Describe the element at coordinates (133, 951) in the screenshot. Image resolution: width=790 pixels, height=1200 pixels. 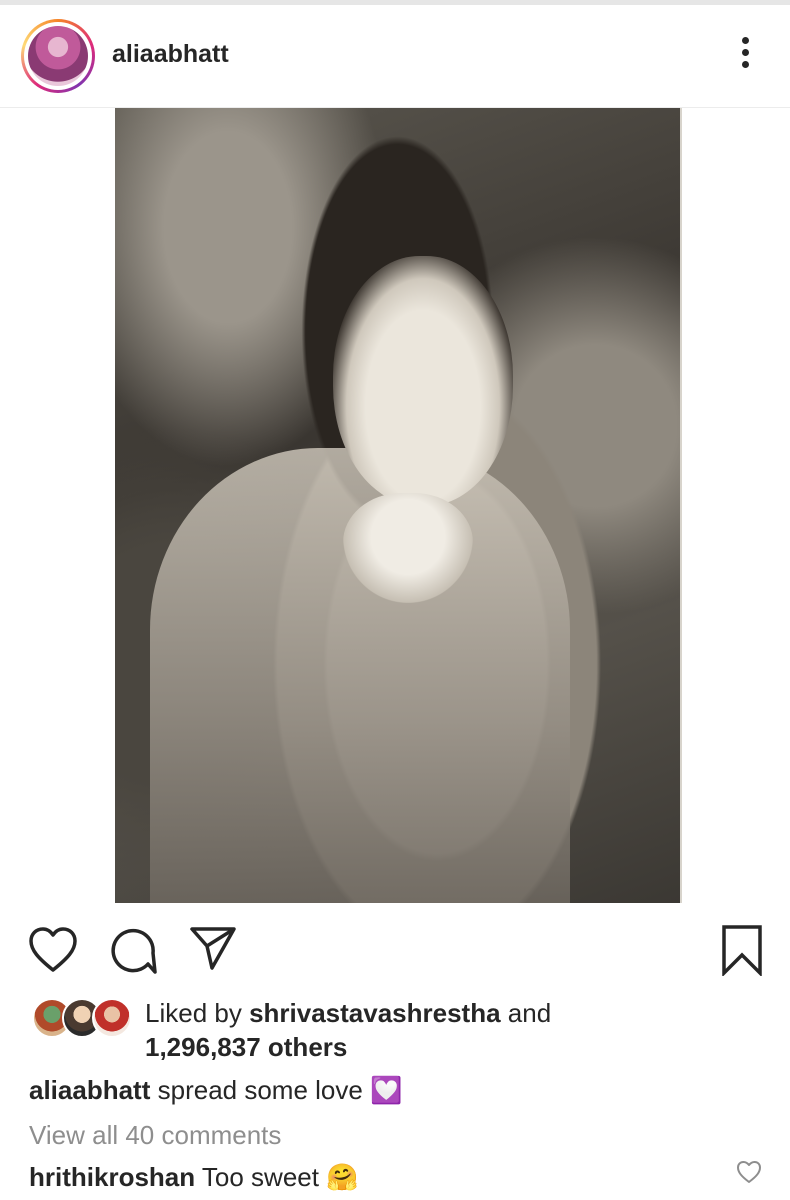
I see `comment-icon` at that location.